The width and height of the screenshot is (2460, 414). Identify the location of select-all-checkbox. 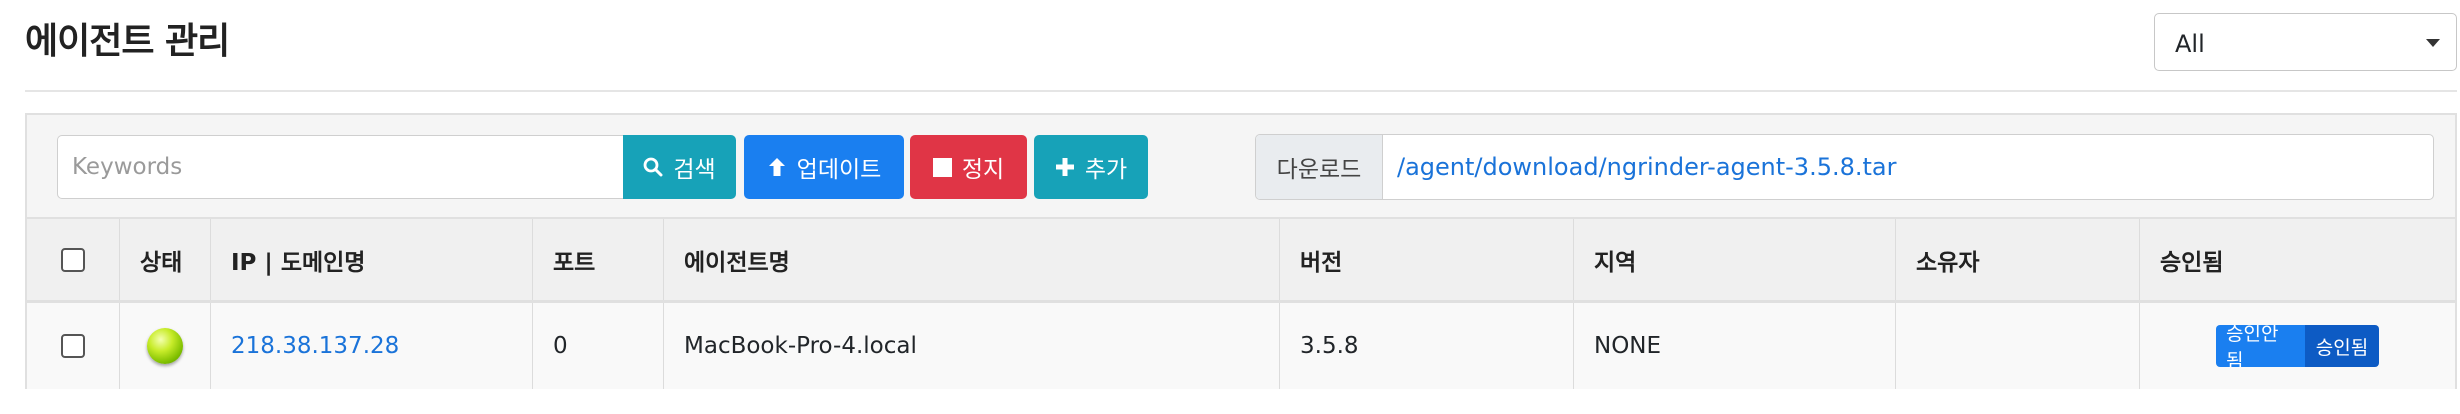
(73, 259).